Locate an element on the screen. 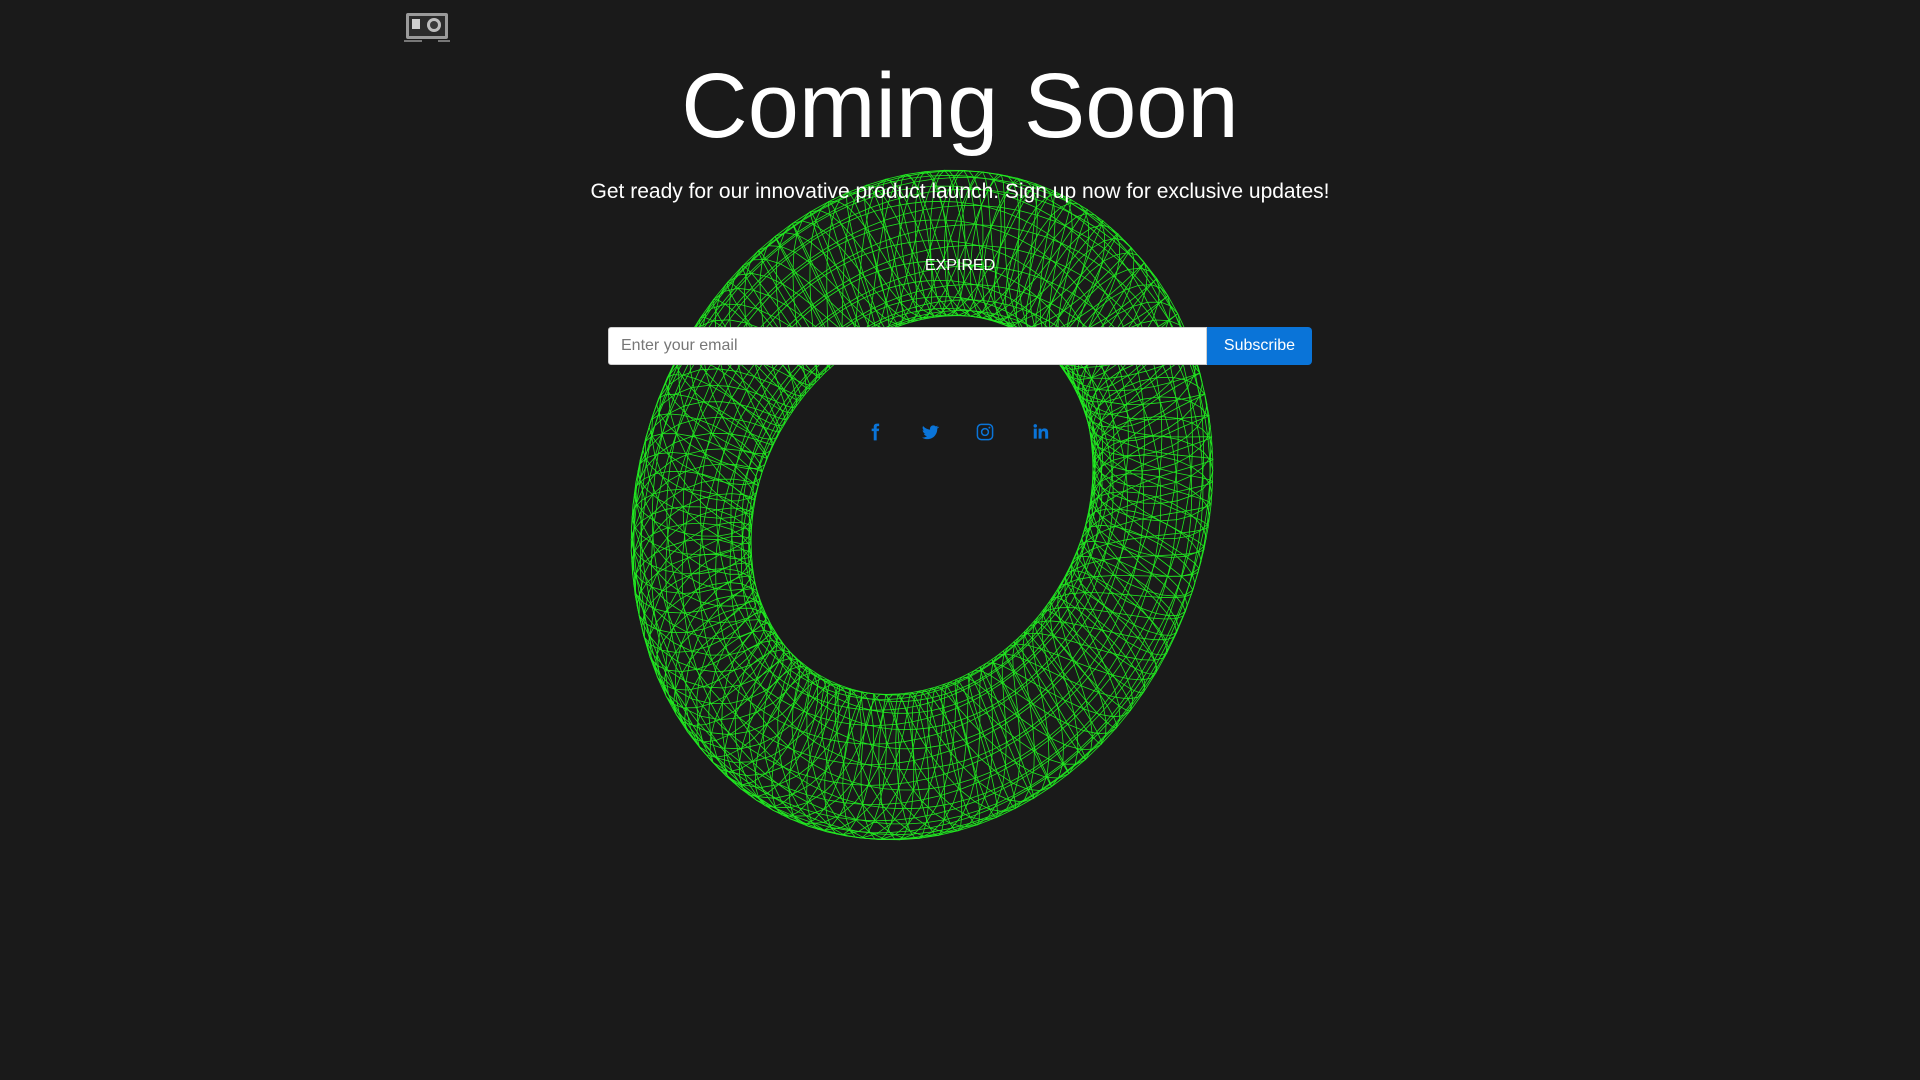 This screenshot has width=1920, height=1080. instagram-link is located at coordinates (985, 432).